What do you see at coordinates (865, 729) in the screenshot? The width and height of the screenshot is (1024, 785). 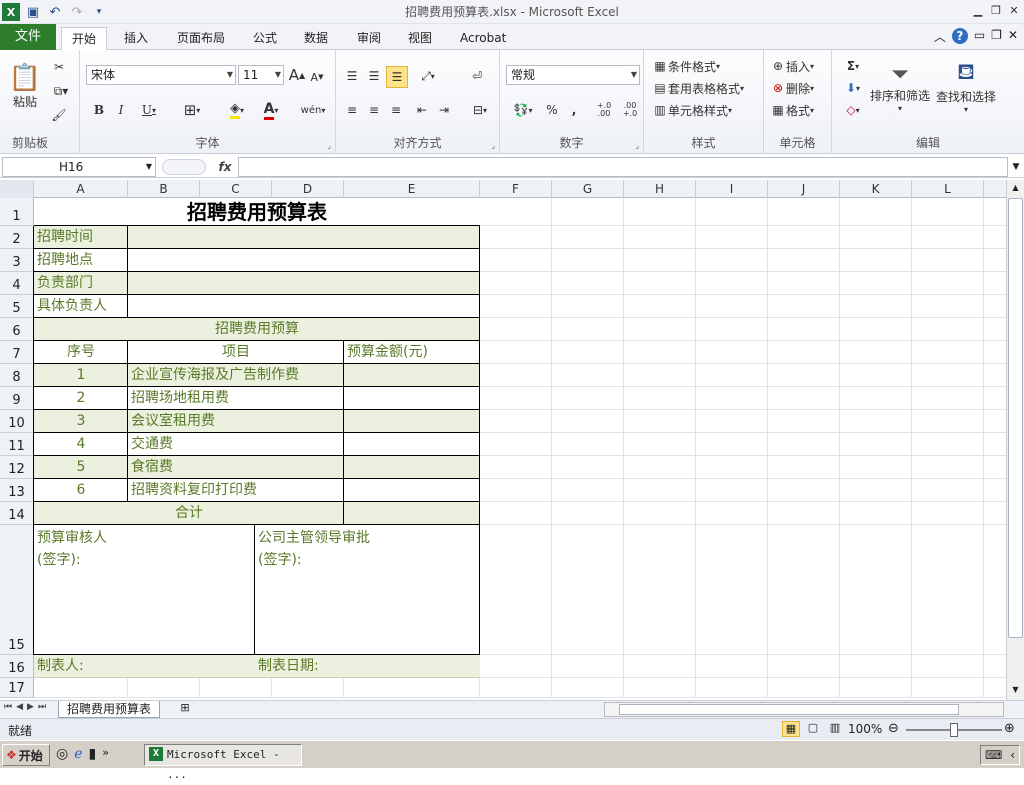 I see `zoom-level: 100%` at bounding box center [865, 729].